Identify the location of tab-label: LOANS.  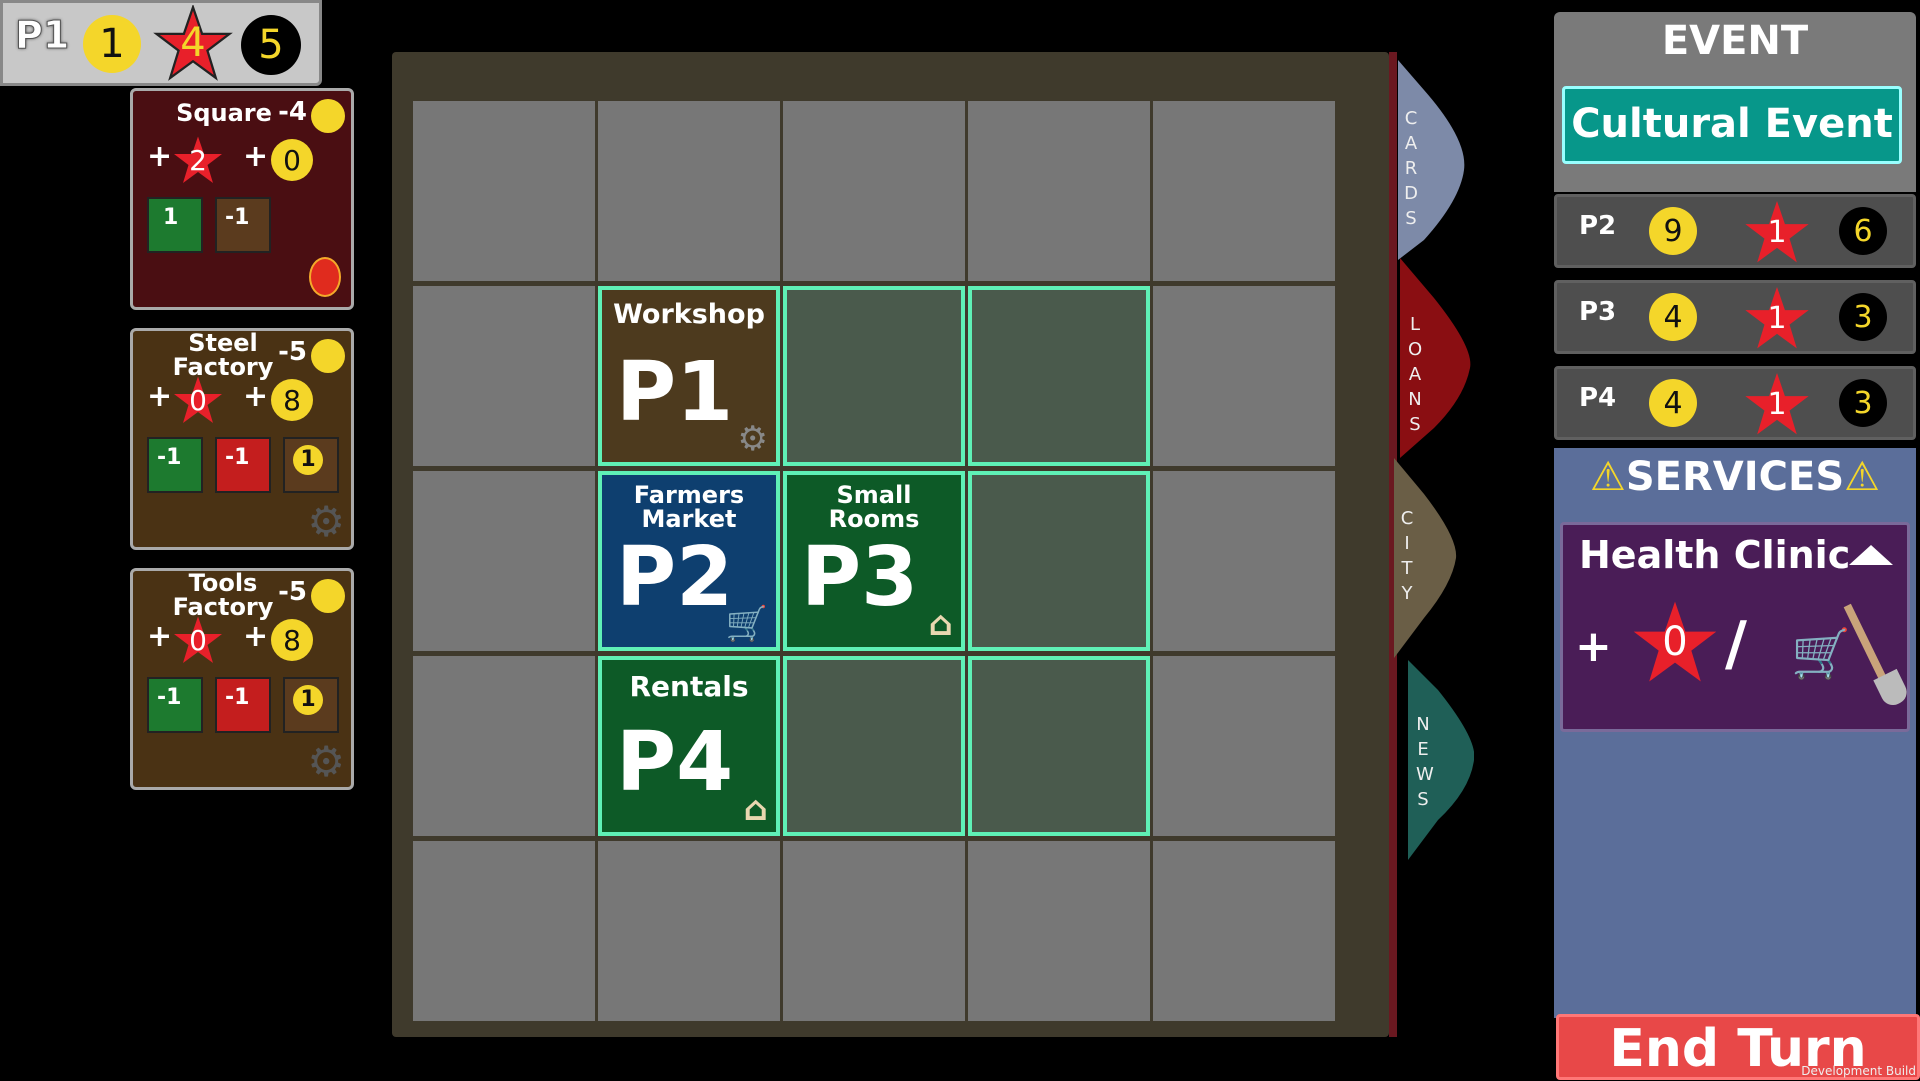
(1415, 374).